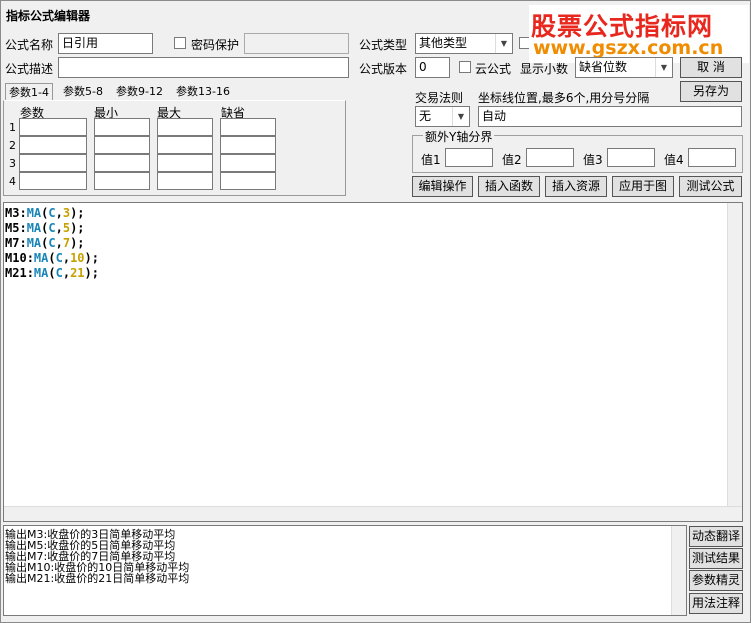  What do you see at coordinates (439, 98) in the screenshot?
I see `trade-rule-label: 交易法则` at bounding box center [439, 98].